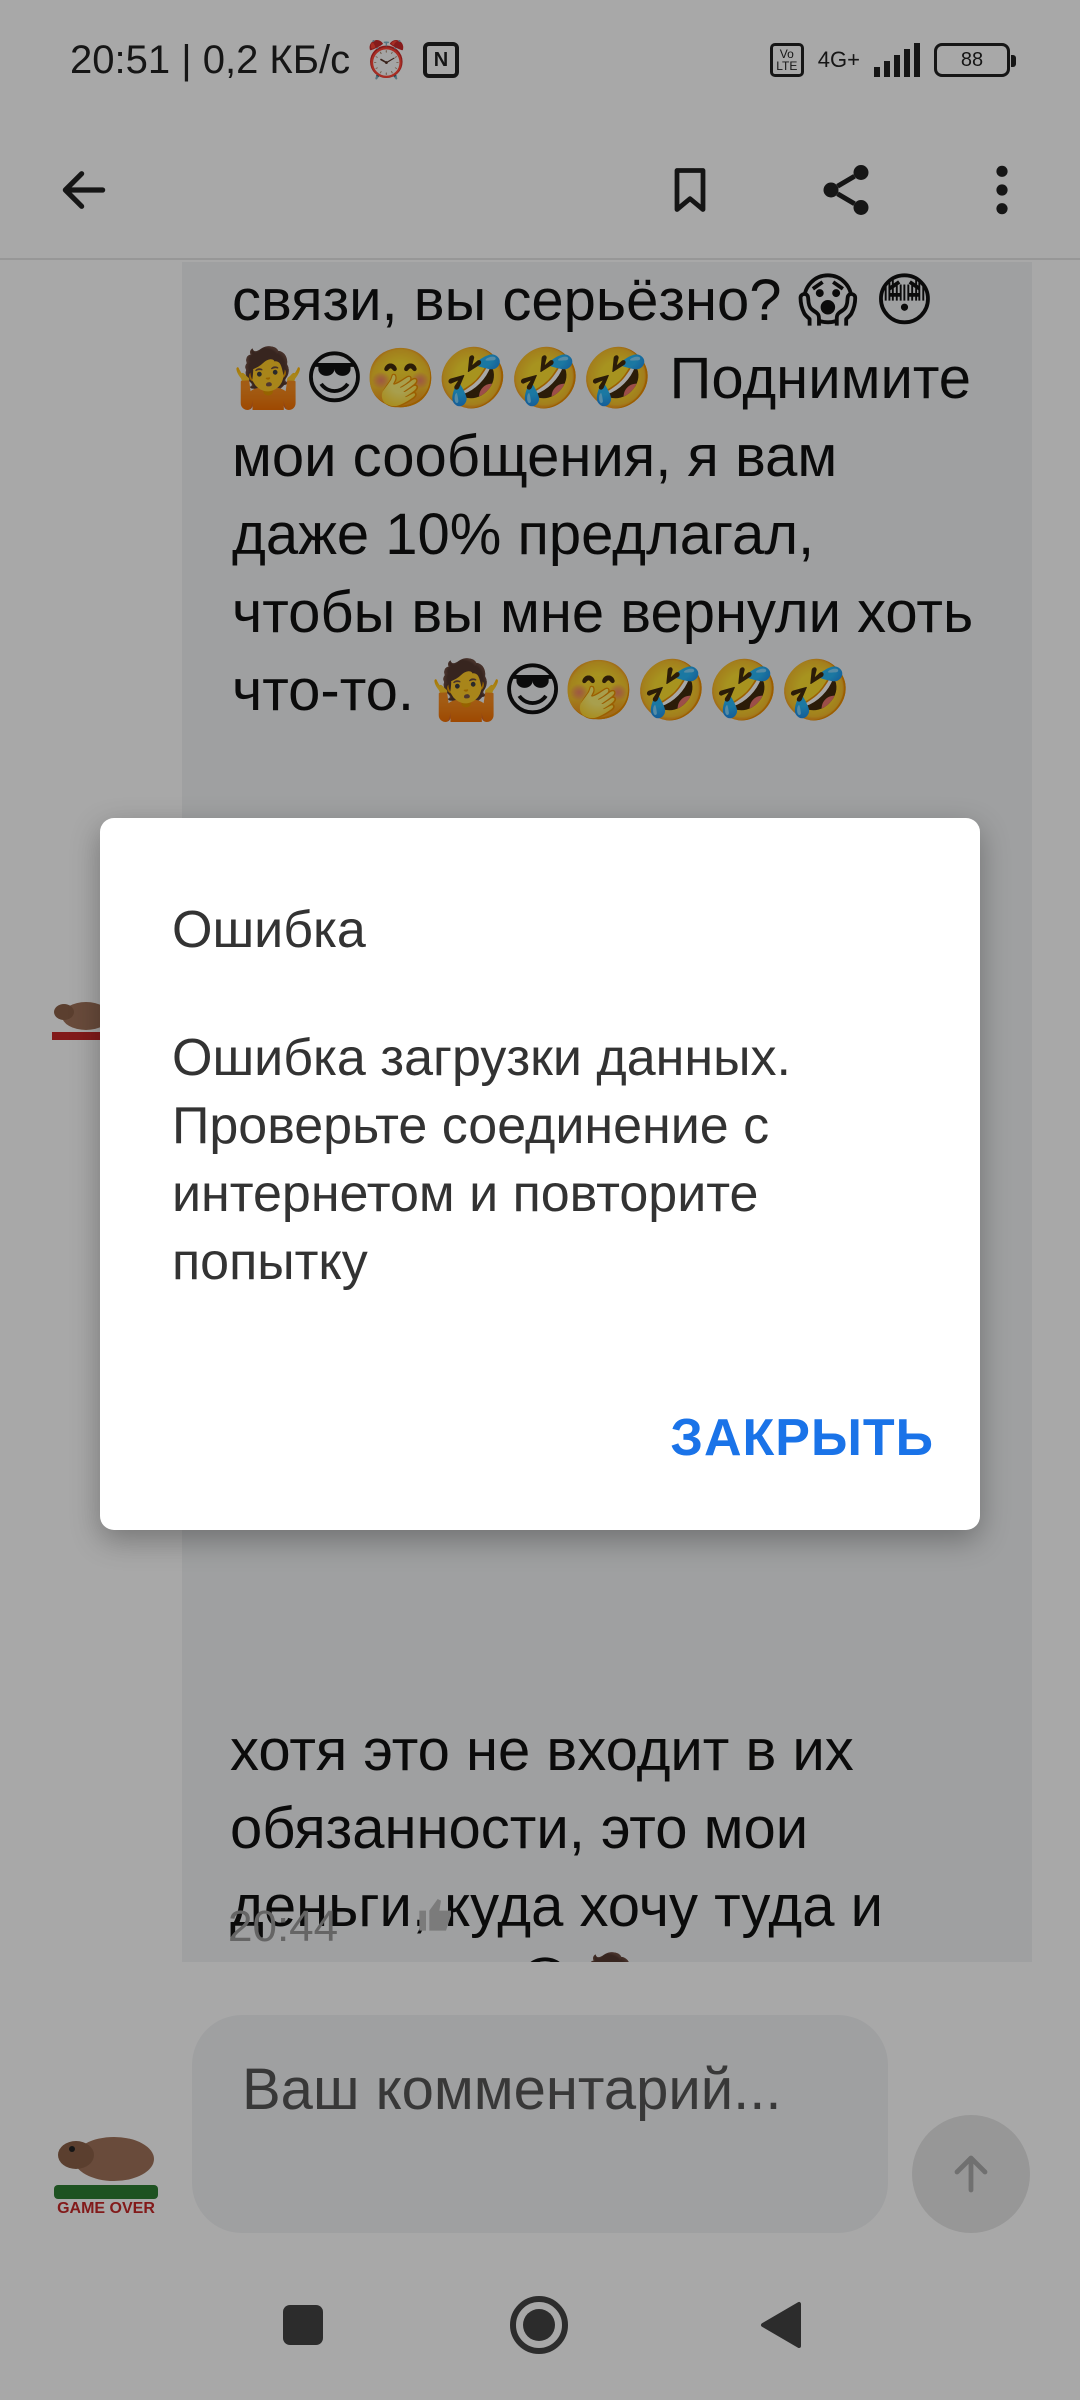 This screenshot has height=2400, width=1080. I want to click on close-button: ЗАКРЫТЬ, so click(802, 1438).